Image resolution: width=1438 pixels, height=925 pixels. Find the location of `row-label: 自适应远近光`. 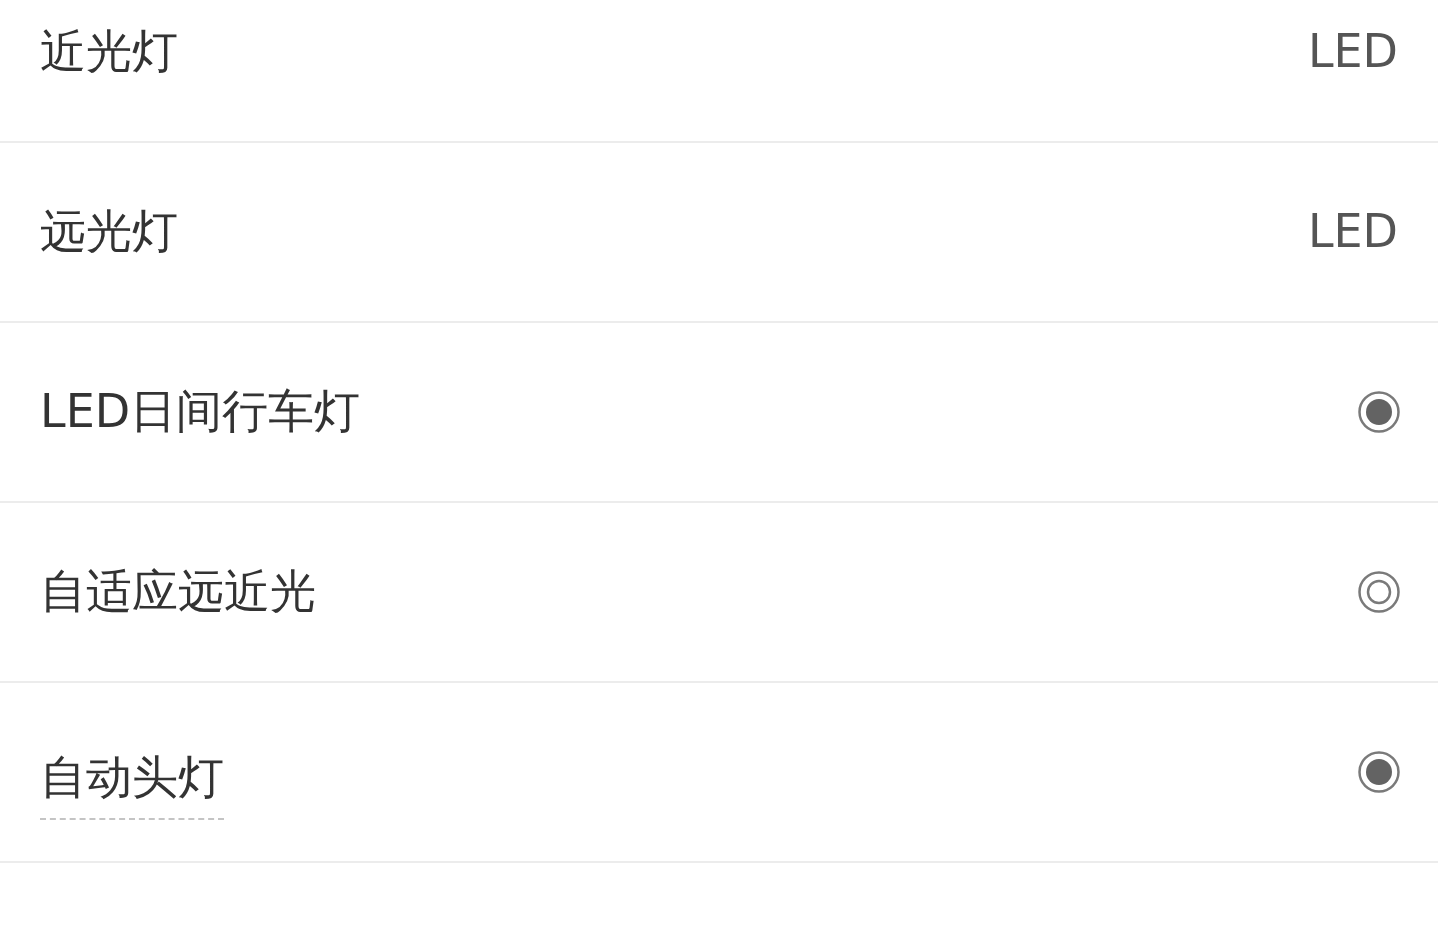

row-label: 自适应远近光 is located at coordinates (178, 592).